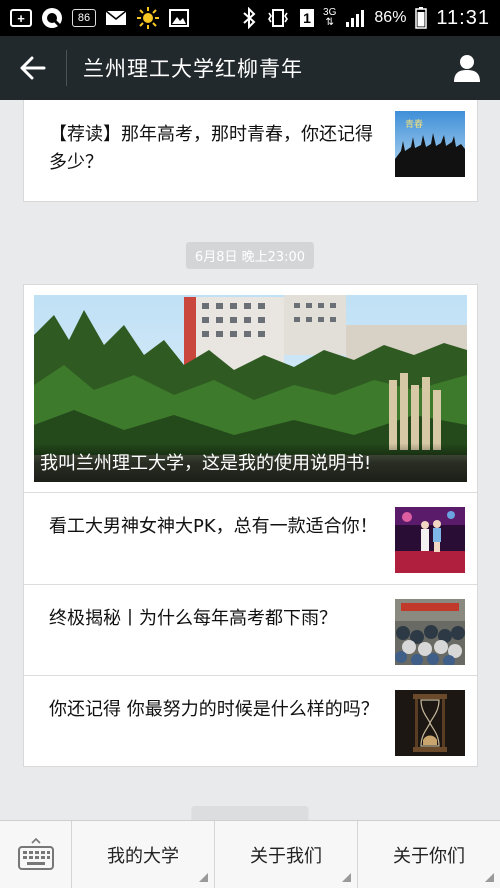  Describe the element at coordinates (307, 18) in the screenshot. I see `sim-icon: 1` at that location.